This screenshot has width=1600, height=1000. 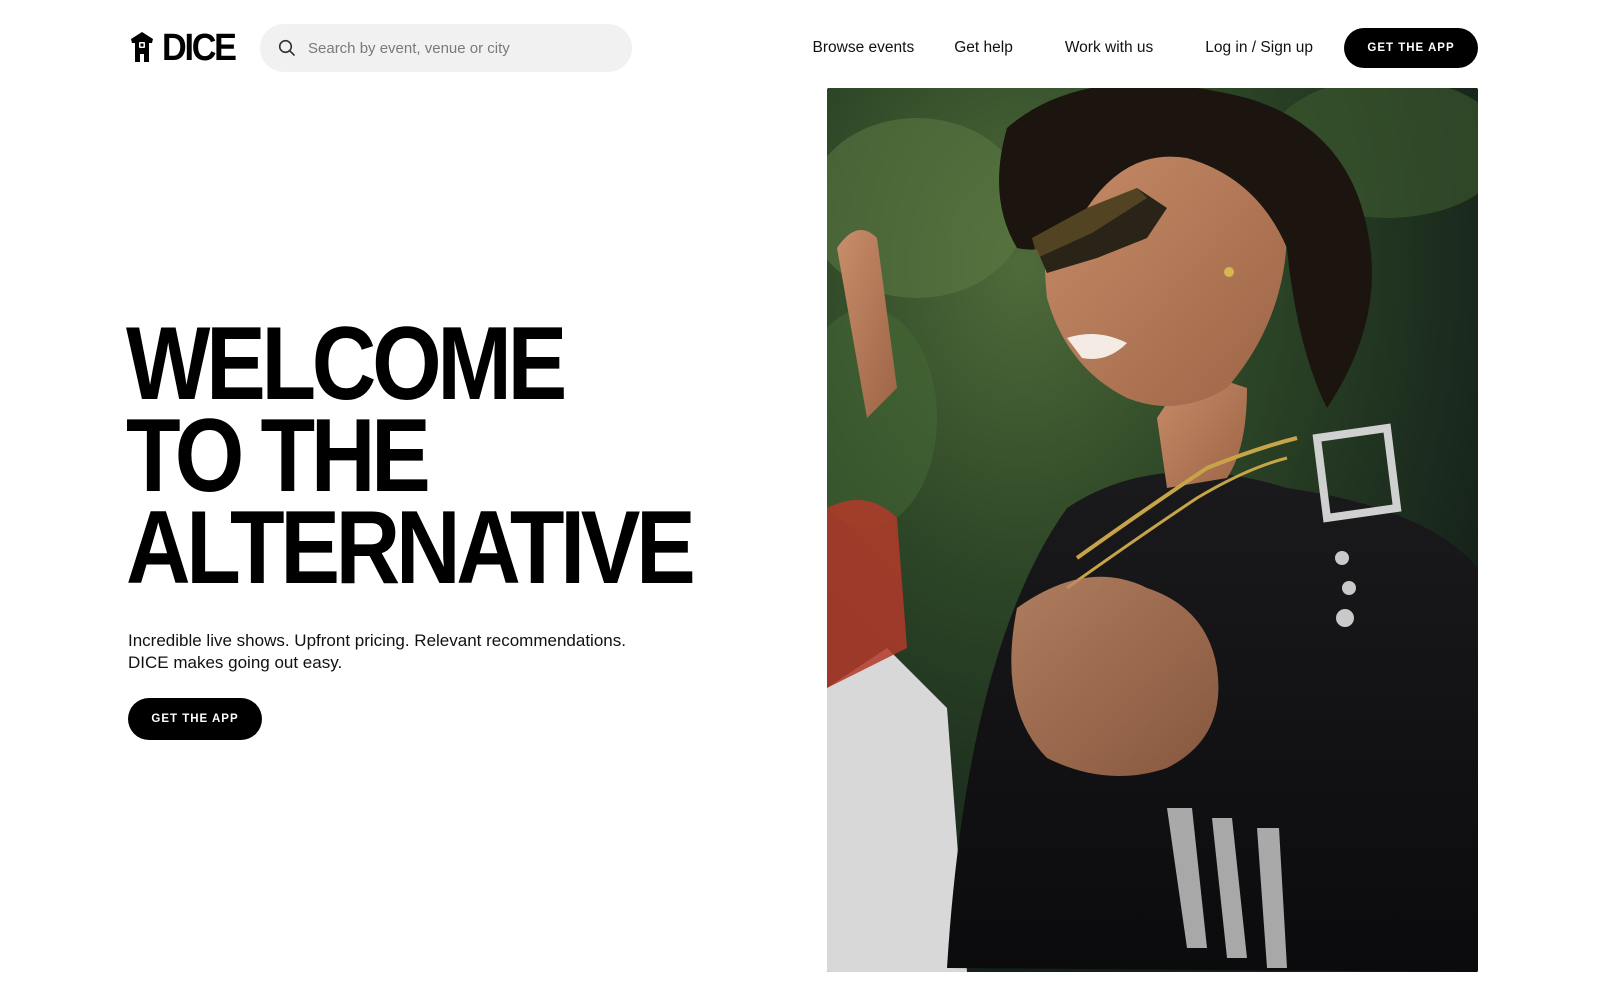 I want to click on search-input, so click(x=458, y=48).